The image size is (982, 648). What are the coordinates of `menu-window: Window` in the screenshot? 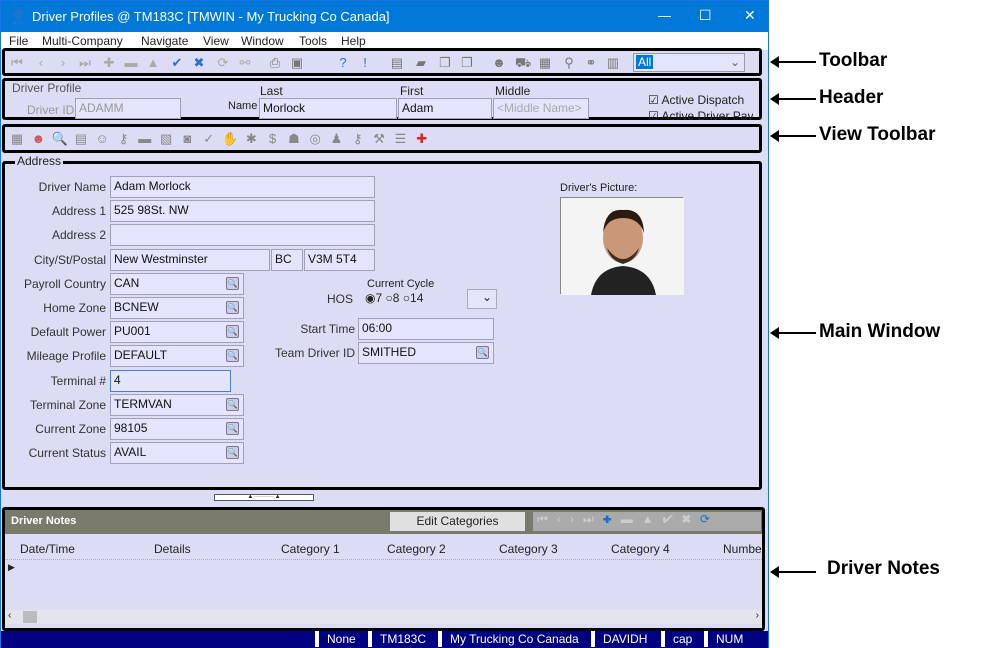 It's located at (262, 41).